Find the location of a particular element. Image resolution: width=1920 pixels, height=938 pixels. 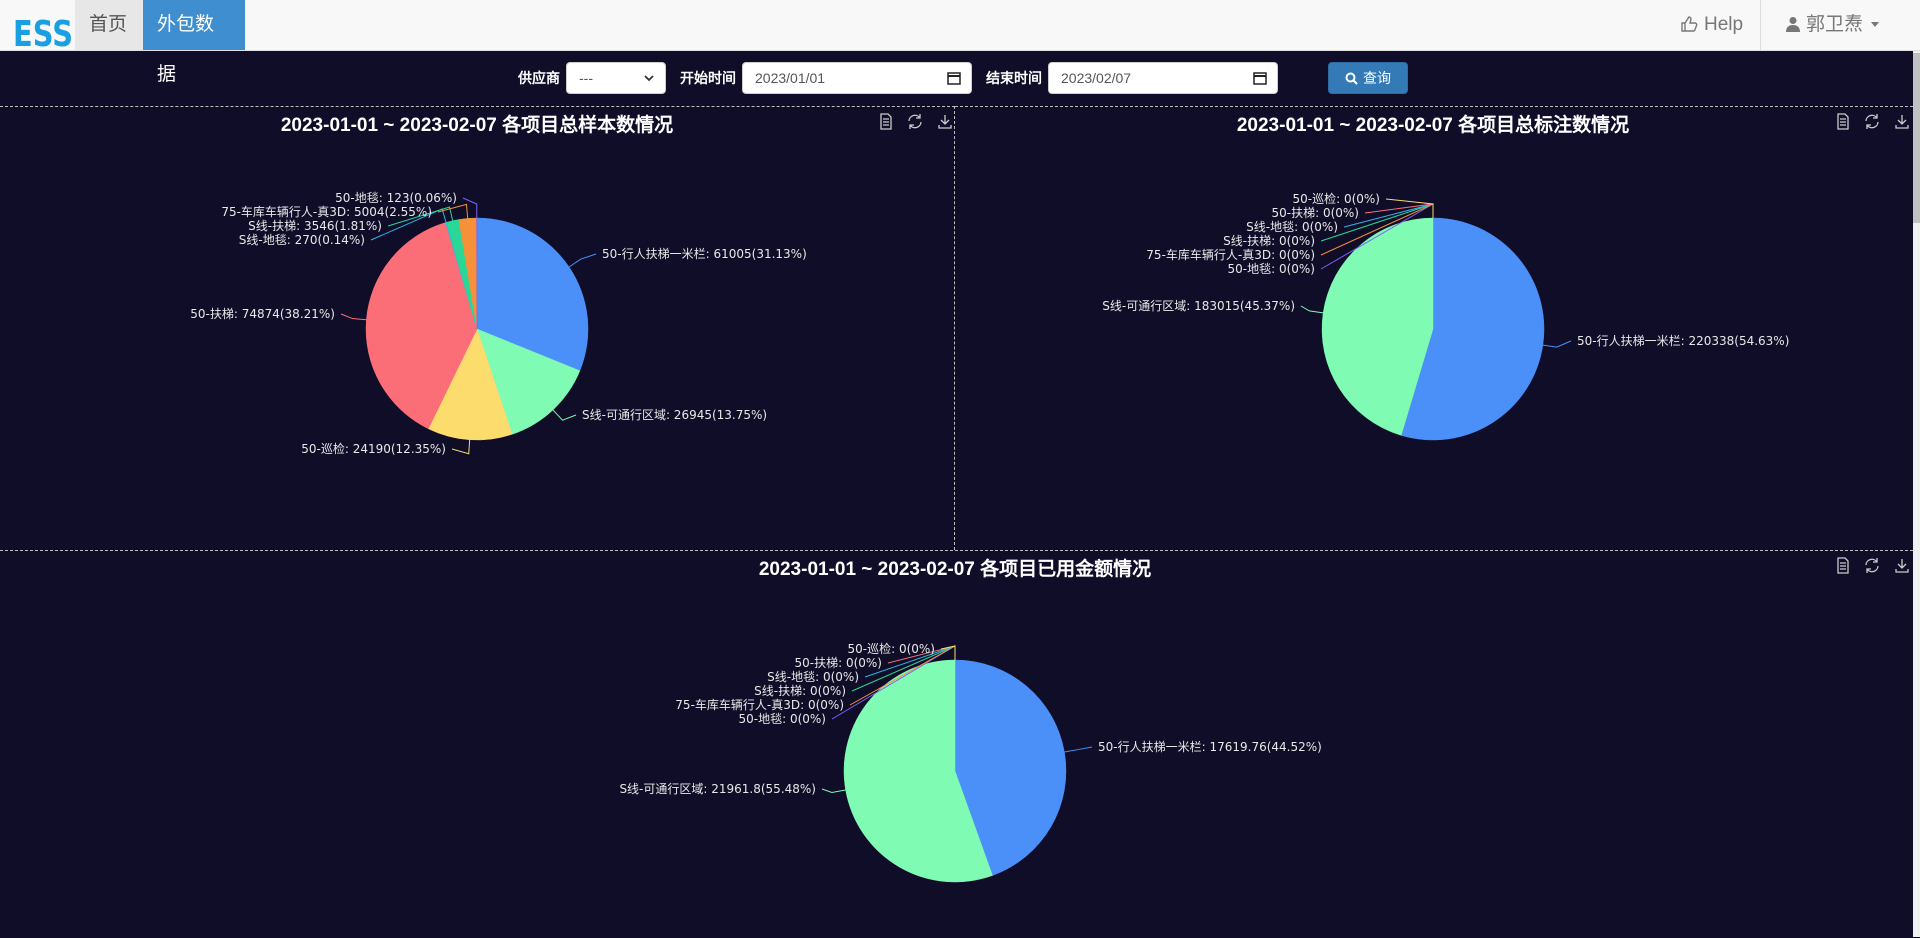

pie-data-label: 50-行人扶梯一米栏: 220338(54.63%) is located at coordinates (1683, 340).